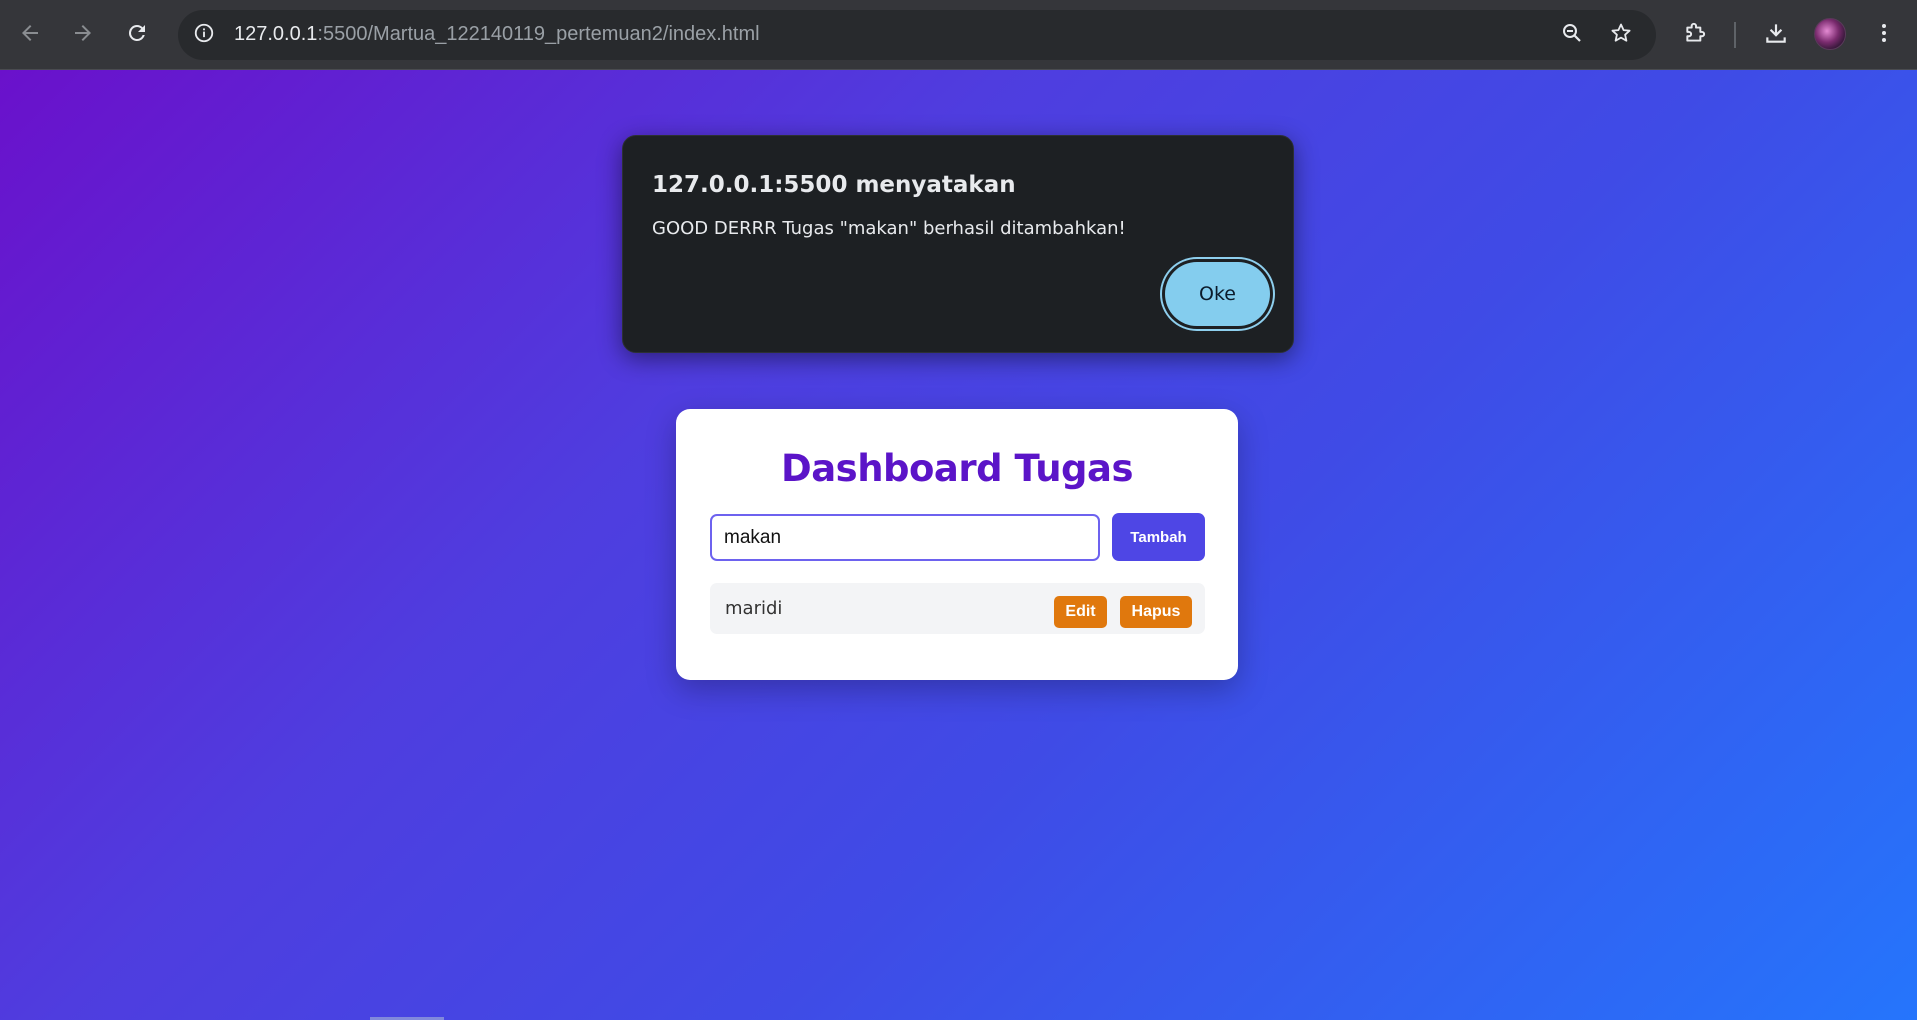  I want to click on arrow-right-icon, so click(83, 35).